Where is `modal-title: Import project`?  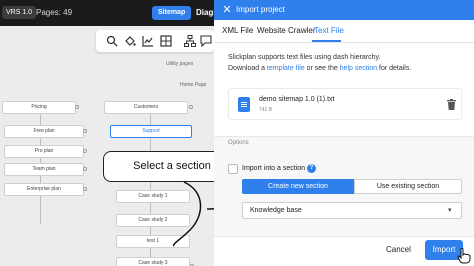
modal-title: Import project is located at coordinates (260, 9).